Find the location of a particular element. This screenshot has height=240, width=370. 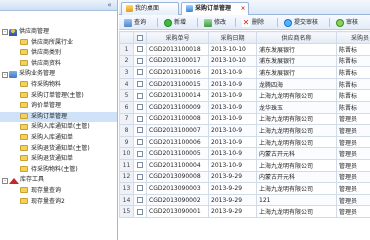

tree-group: - 供应商管理 is located at coordinates (58, 32).